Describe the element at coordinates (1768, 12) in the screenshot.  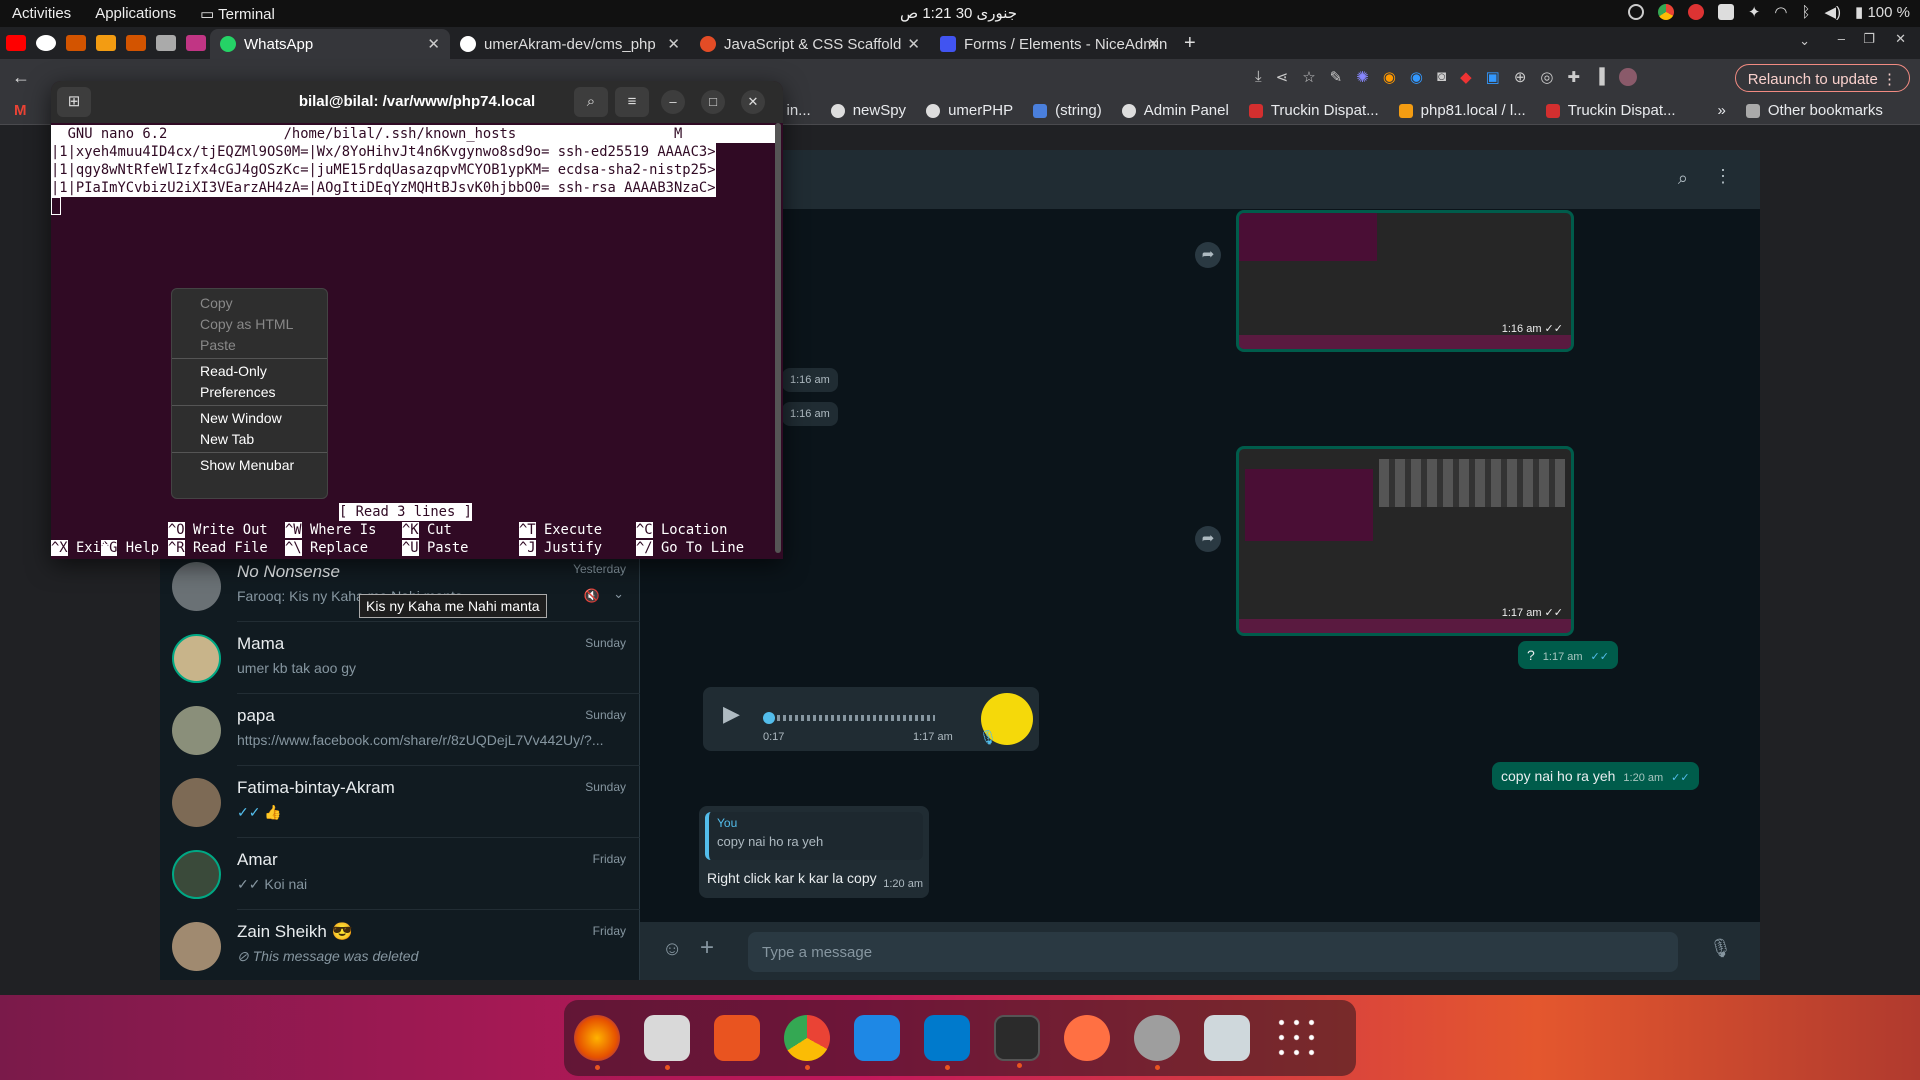
I see `system-tray: ✦ ◠ ᛒ ◀) ▮ 100 %` at that location.